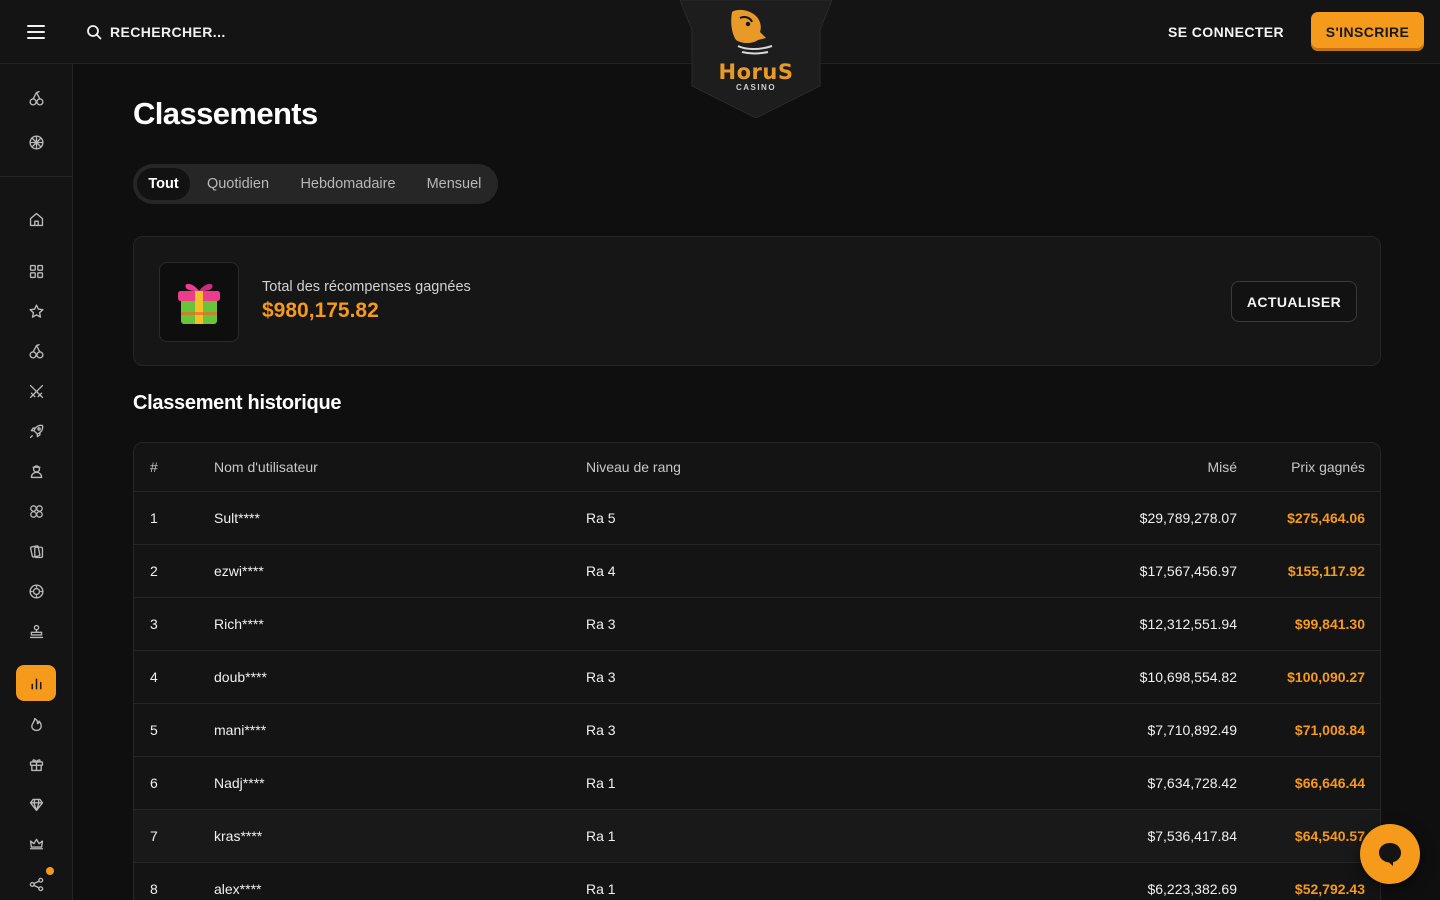 The width and height of the screenshot is (1440, 900). I want to click on cherries-icon, so click(36, 351).